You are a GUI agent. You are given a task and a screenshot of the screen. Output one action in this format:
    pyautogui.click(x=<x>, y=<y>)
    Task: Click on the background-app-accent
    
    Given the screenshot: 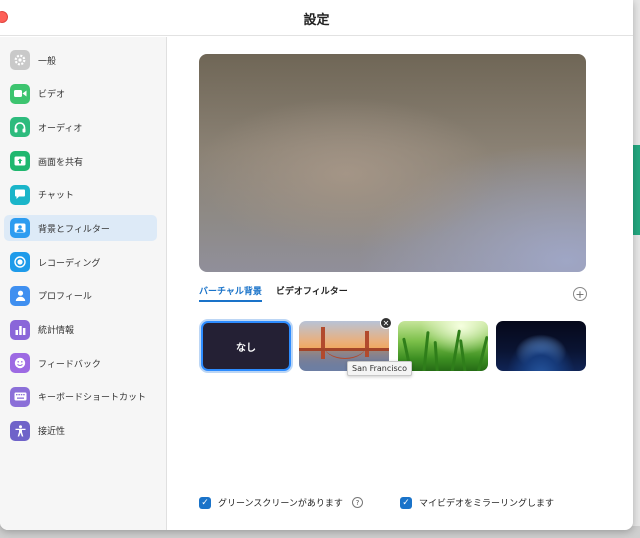 What is the action you would take?
    pyautogui.click(x=636, y=190)
    